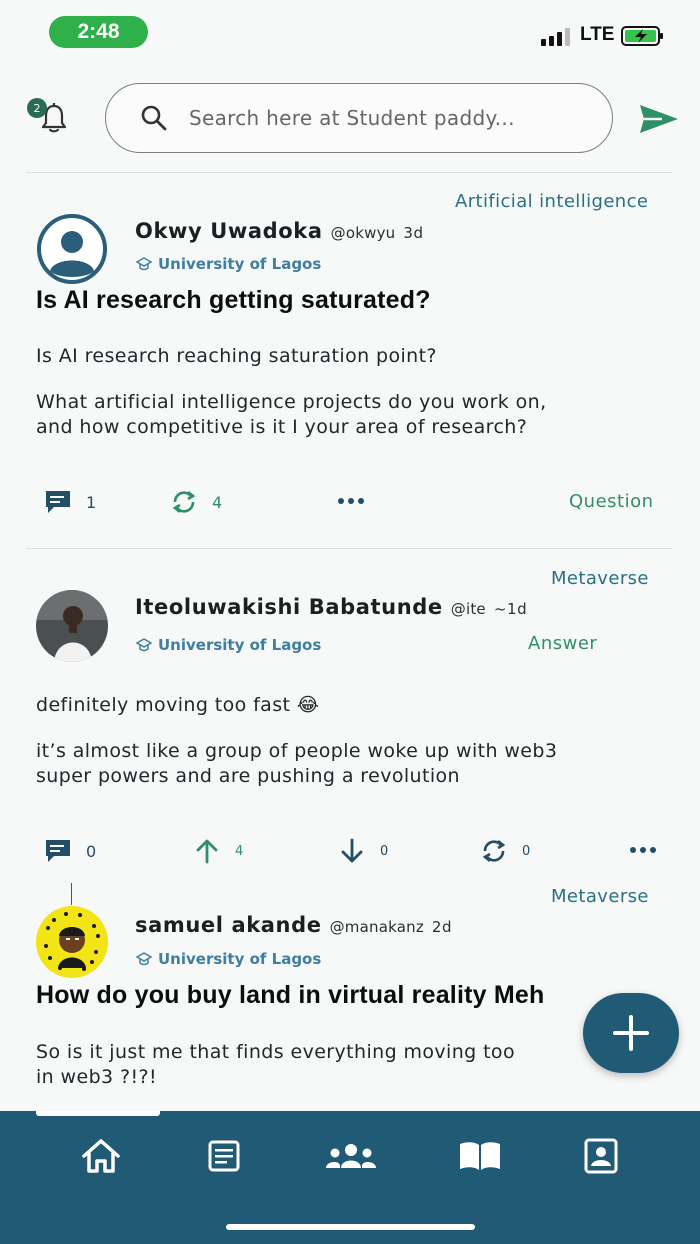  I want to click on signal-icon, so click(555, 37).